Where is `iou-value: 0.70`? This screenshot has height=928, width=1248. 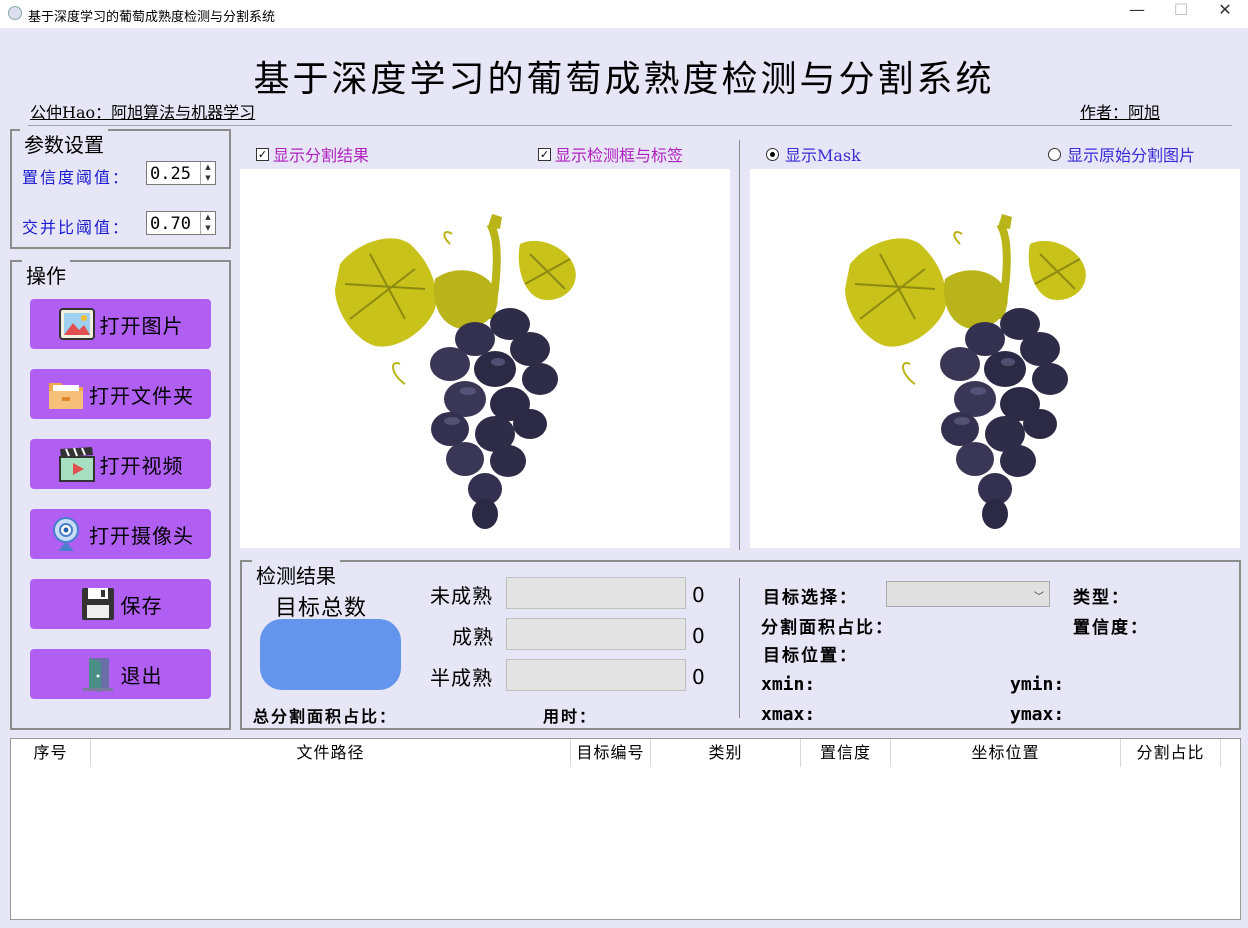 iou-value: 0.70 is located at coordinates (170, 224).